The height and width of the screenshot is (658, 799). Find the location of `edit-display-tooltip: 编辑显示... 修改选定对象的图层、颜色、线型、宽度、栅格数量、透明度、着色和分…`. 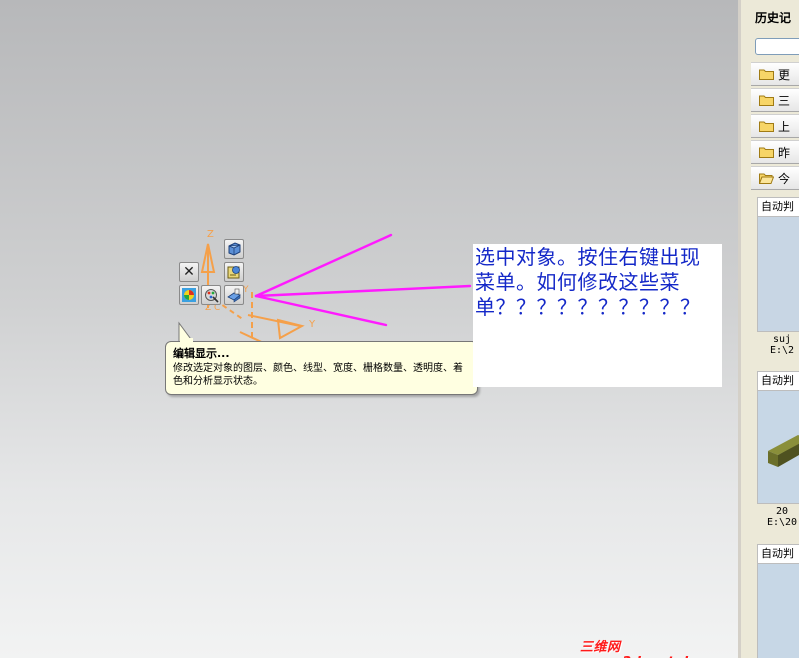

edit-display-tooltip: 编辑显示... 修改选定对象的图层、颜色、线型、宽度、栅格数量、透明度、着色和分… is located at coordinates (321, 368).